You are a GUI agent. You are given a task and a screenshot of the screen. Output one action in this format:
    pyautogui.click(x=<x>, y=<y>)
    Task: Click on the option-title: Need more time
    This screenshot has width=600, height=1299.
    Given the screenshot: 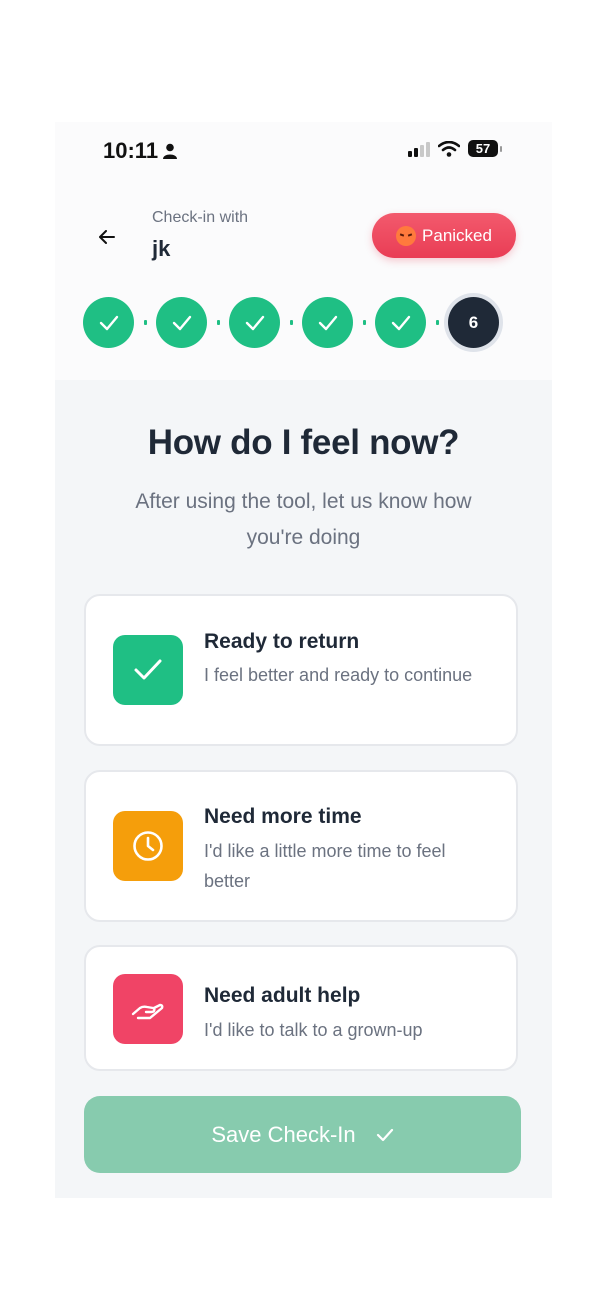 What is the action you would take?
    pyautogui.click(x=283, y=816)
    